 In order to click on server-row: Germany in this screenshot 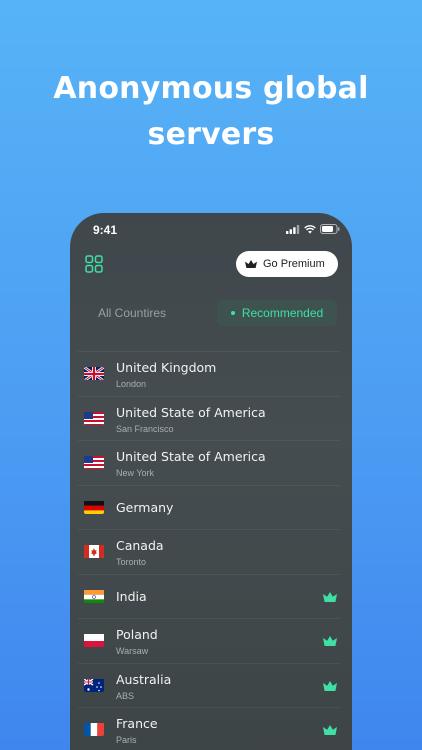, I will do `click(209, 507)`.